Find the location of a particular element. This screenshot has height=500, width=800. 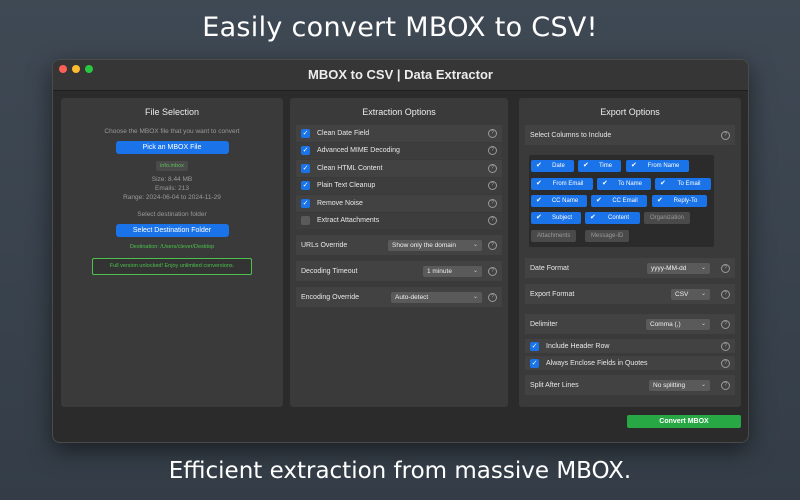

title-bar: MBOX to CSV | Data Extractor is located at coordinates (400, 75).